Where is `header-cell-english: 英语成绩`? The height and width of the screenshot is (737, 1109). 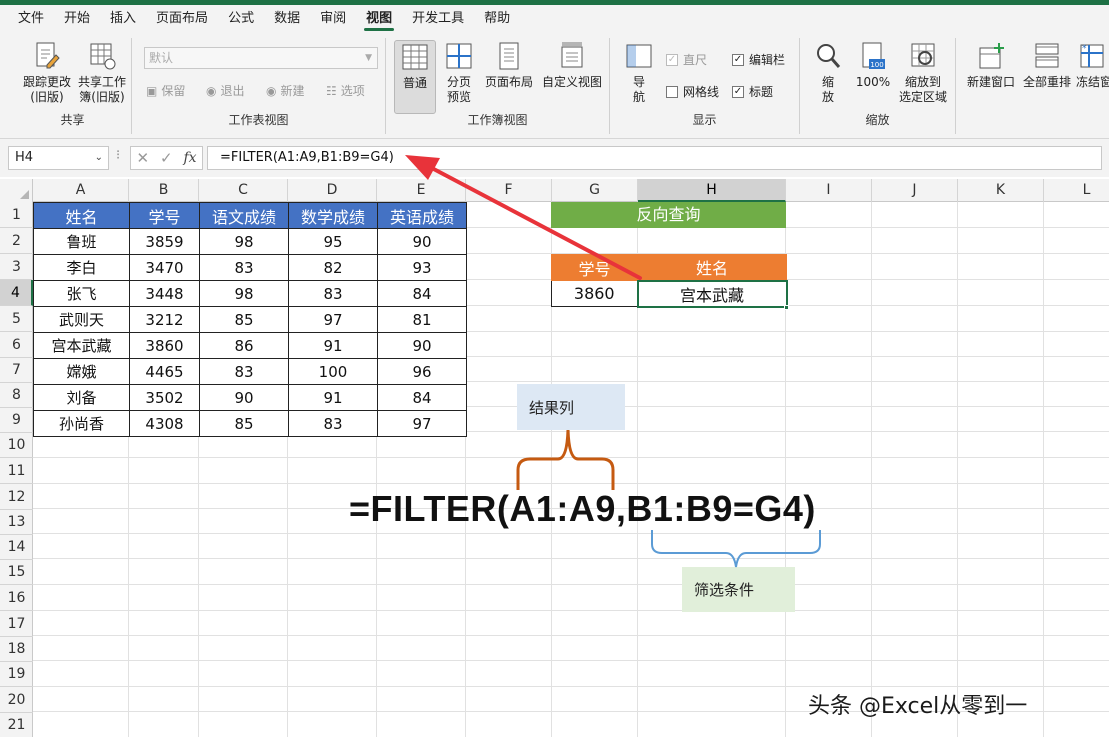
header-cell-english: 英语成绩 is located at coordinates (422, 215).